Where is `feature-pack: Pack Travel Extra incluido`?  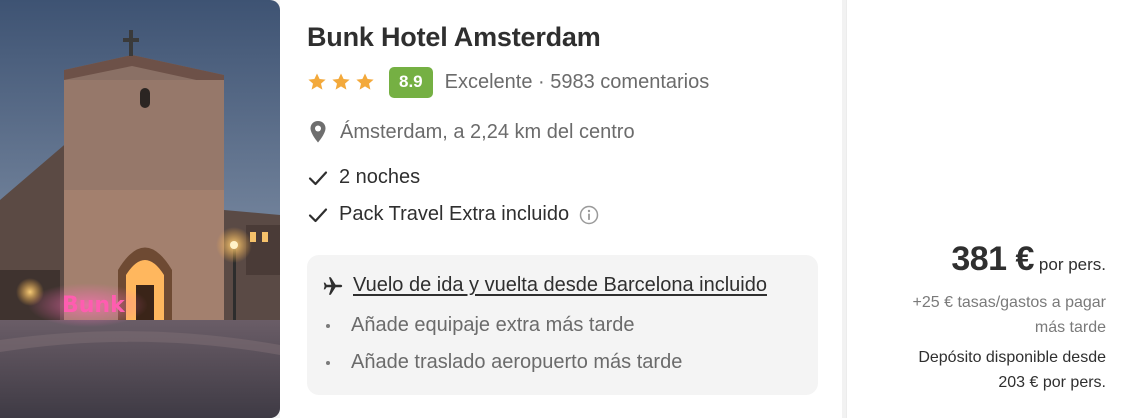
feature-pack: Pack Travel Extra incluido is located at coordinates (453, 214).